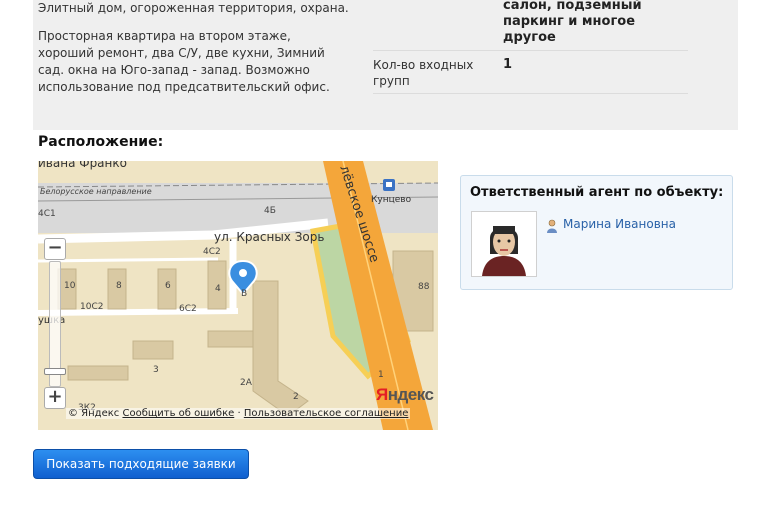  What do you see at coordinates (244, 294) in the screenshot?
I see `map-building-label: В` at bounding box center [244, 294].